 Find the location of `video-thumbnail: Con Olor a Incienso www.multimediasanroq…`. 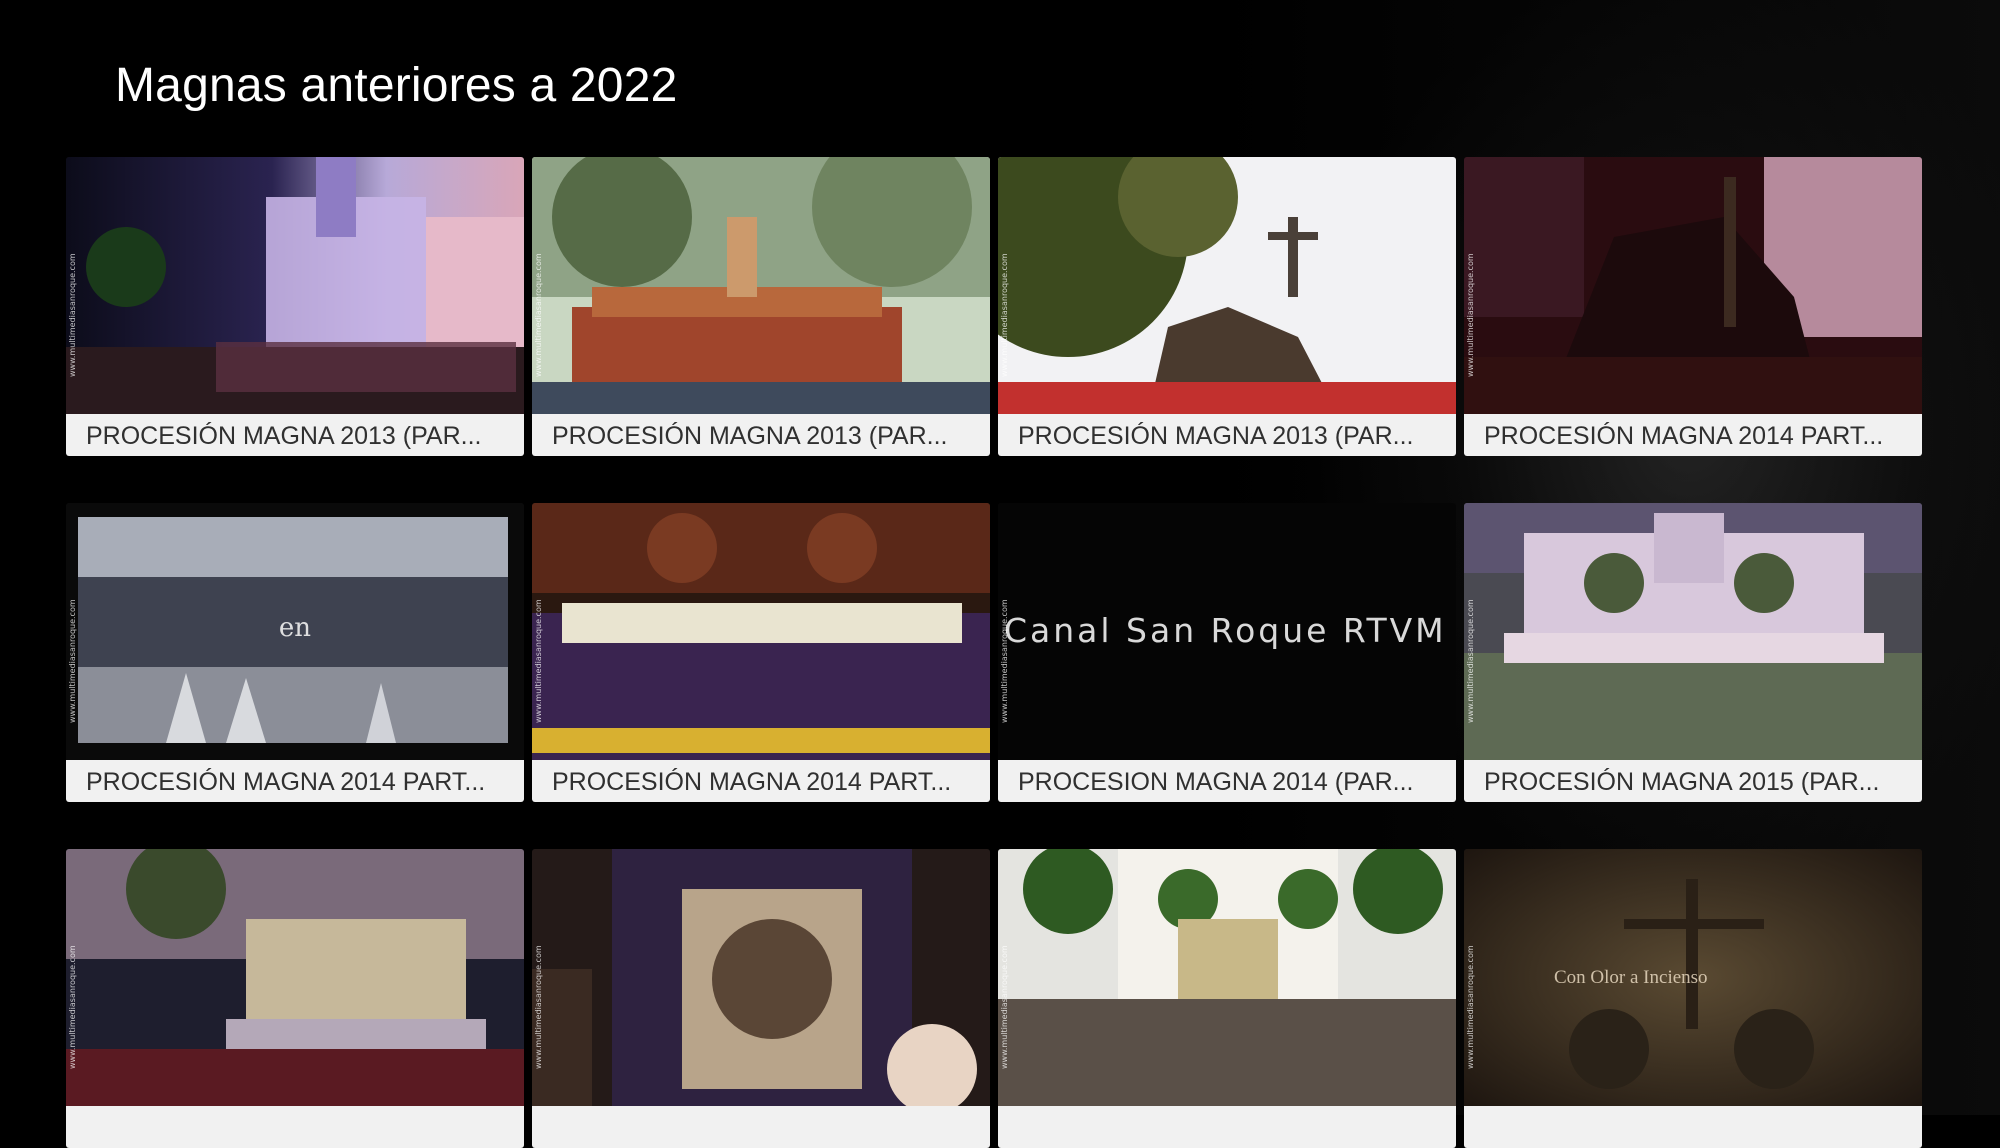

video-thumbnail: Con Olor a Incienso www.multimediasanroq… is located at coordinates (1693, 977).